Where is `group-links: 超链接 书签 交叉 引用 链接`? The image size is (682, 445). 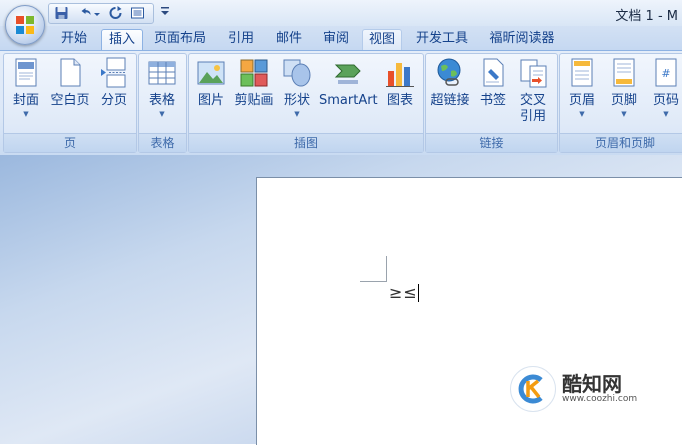
group-links: 超链接 书签 交叉 引用 链接 is located at coordinates (491, 103).